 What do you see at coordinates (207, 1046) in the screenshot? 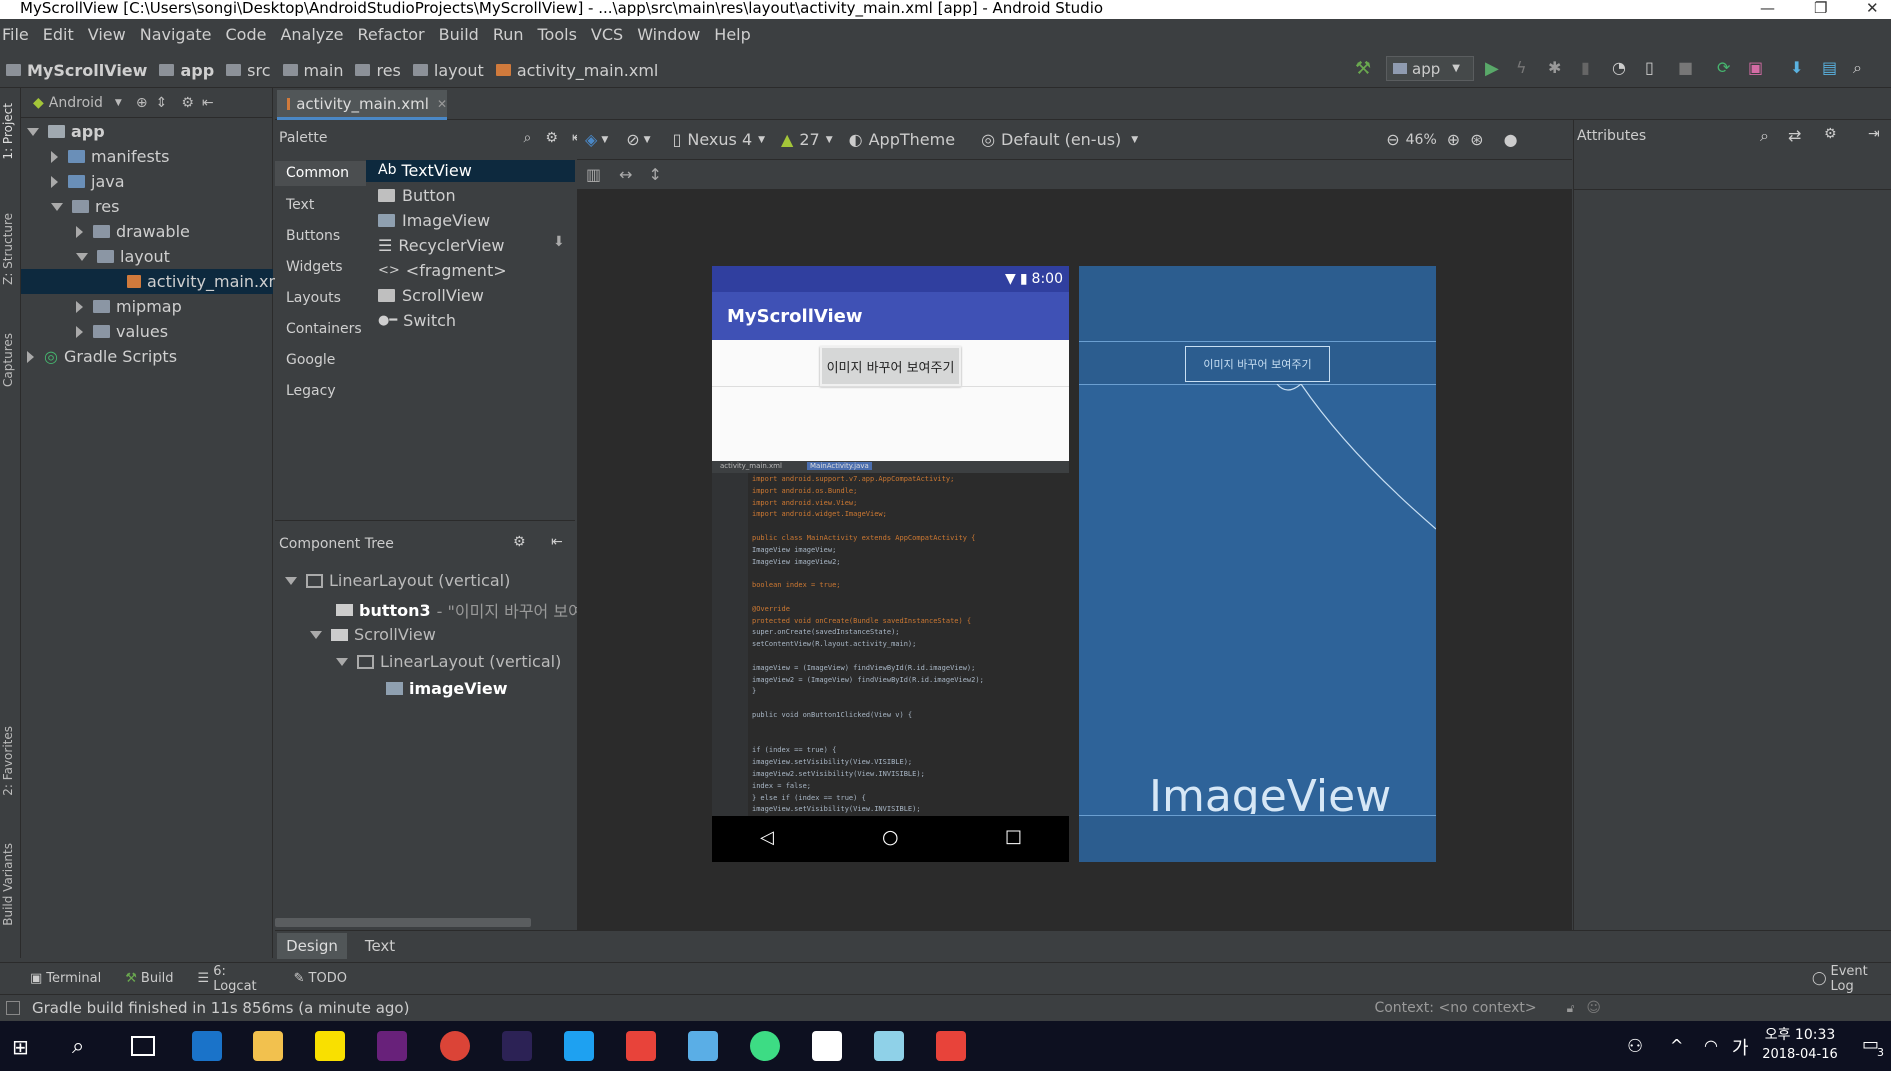
I see `edge-icon` at bounding box center [207, 1046].